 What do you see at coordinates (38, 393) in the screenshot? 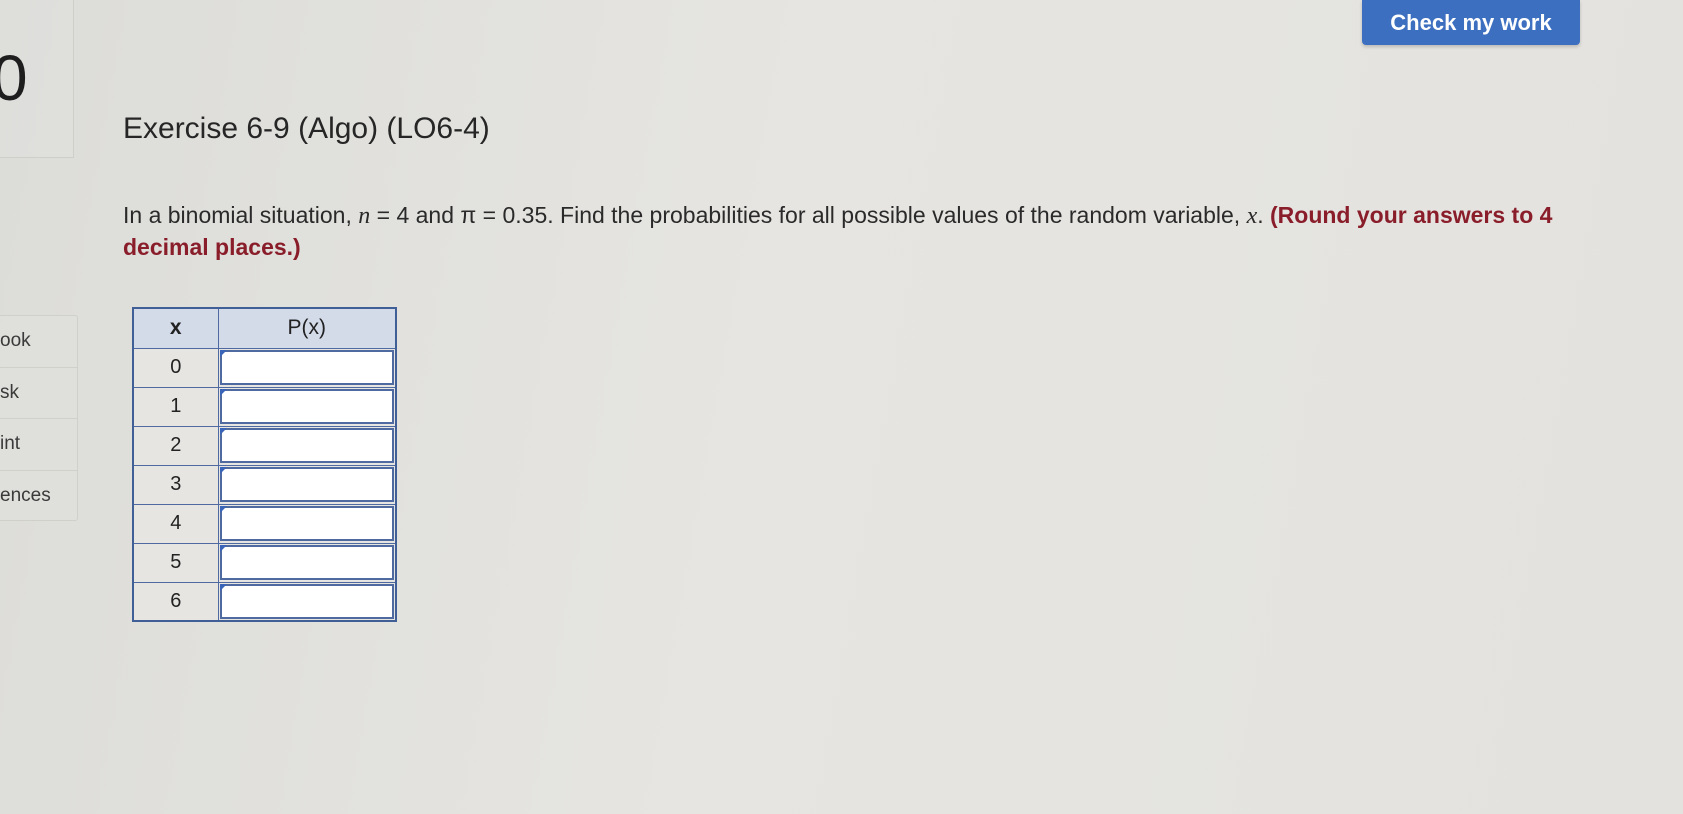
I see `sidebar-item-ask: sk` at bounding box center [38, 393].